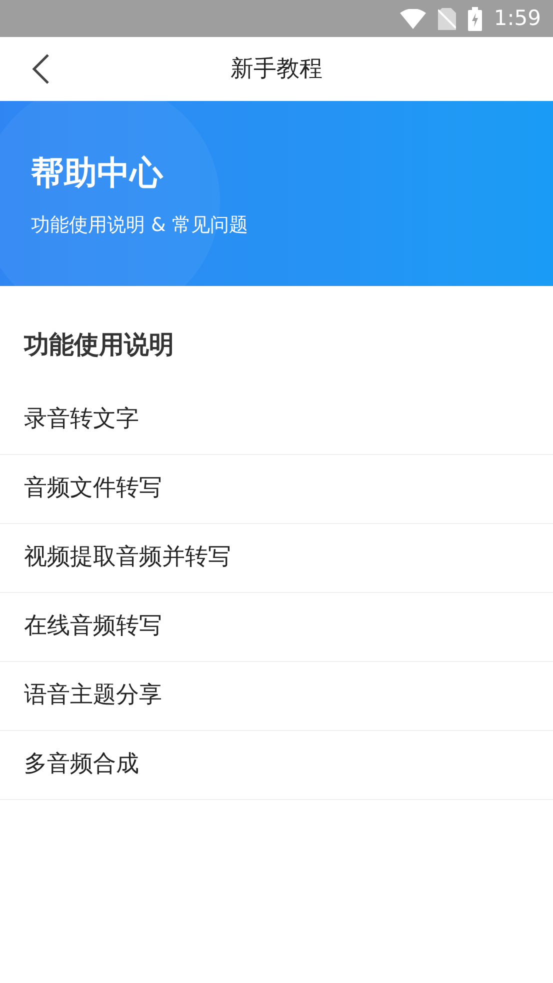 The width and height of the screenshot is (553, 983). What do you see at coordinates (140, 225) in the screenshot?
I see `banner-subtitle: 功能使用说明 & 常见问题` at bounding box center [140, 225].